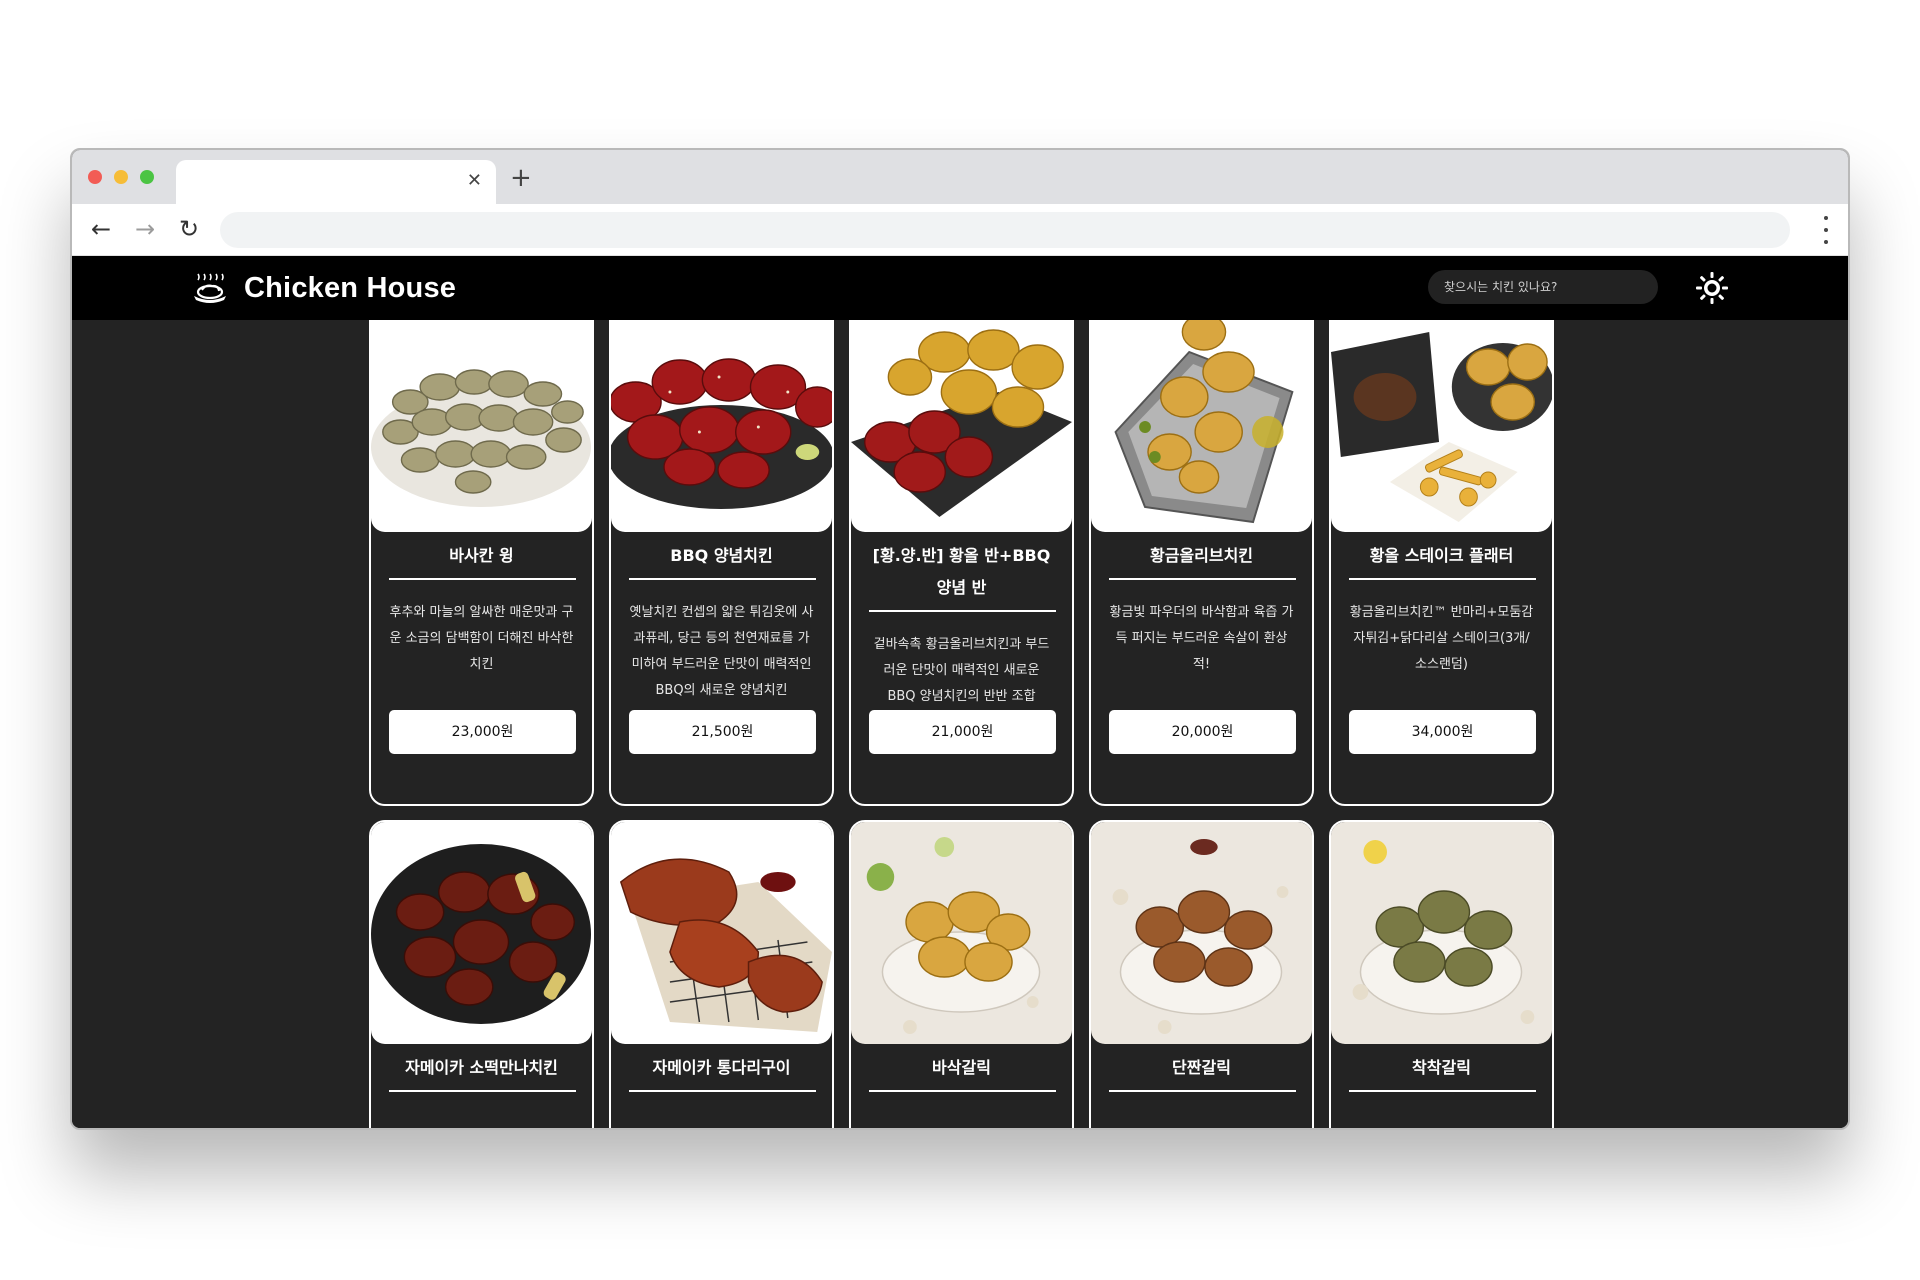 This screenshot has height=1280, width=1920. I want to click on minimize-window-button, so click(121, 177).